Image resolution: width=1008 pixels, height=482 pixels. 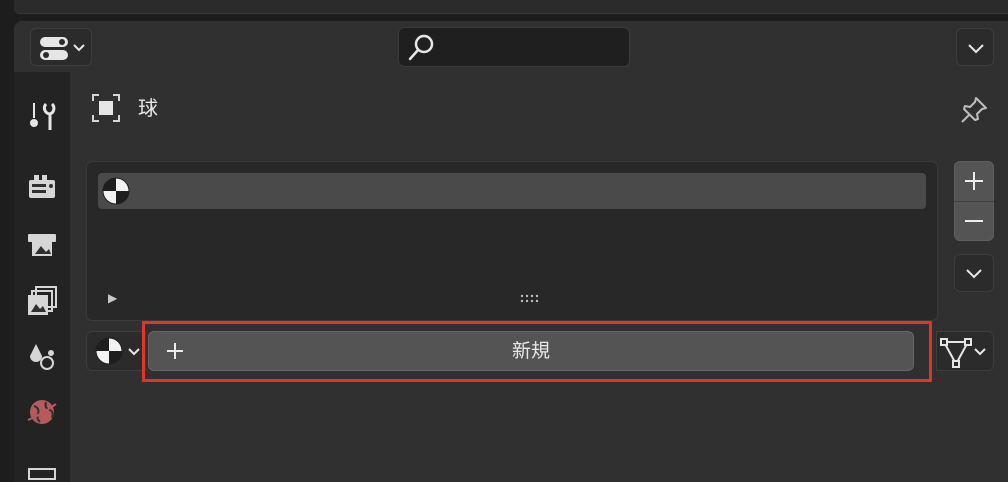 I want to click on tab-world, so click(x=42, y=412).